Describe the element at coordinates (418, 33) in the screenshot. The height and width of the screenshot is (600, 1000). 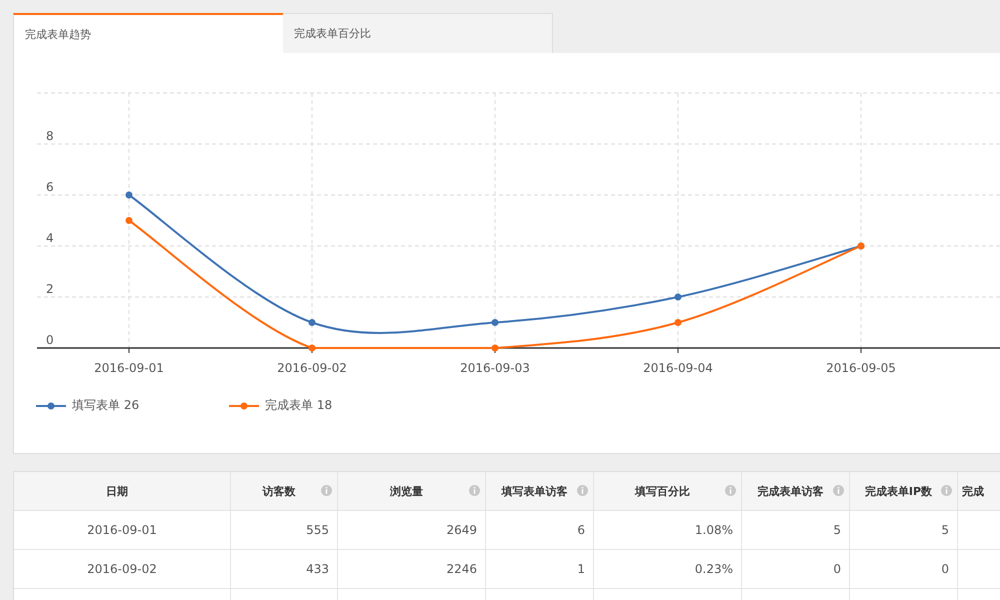
I see `tab: 完成表单百分比` at that location.